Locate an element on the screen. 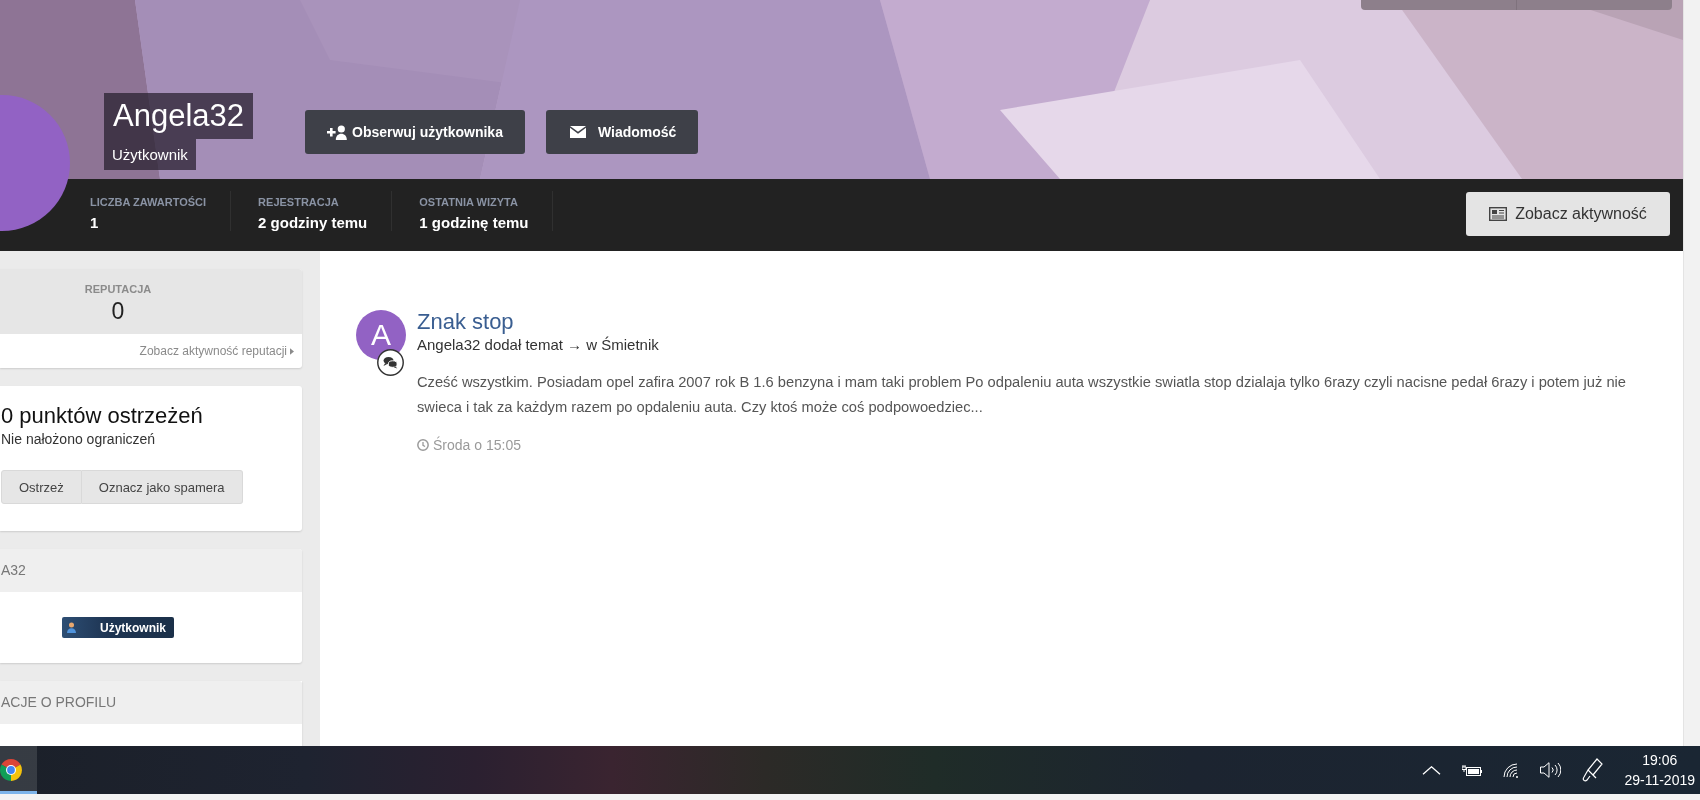 This screenshot has width=1700, height=800. stat-label: REJESTRACJA is located at coordinates (299, 202).